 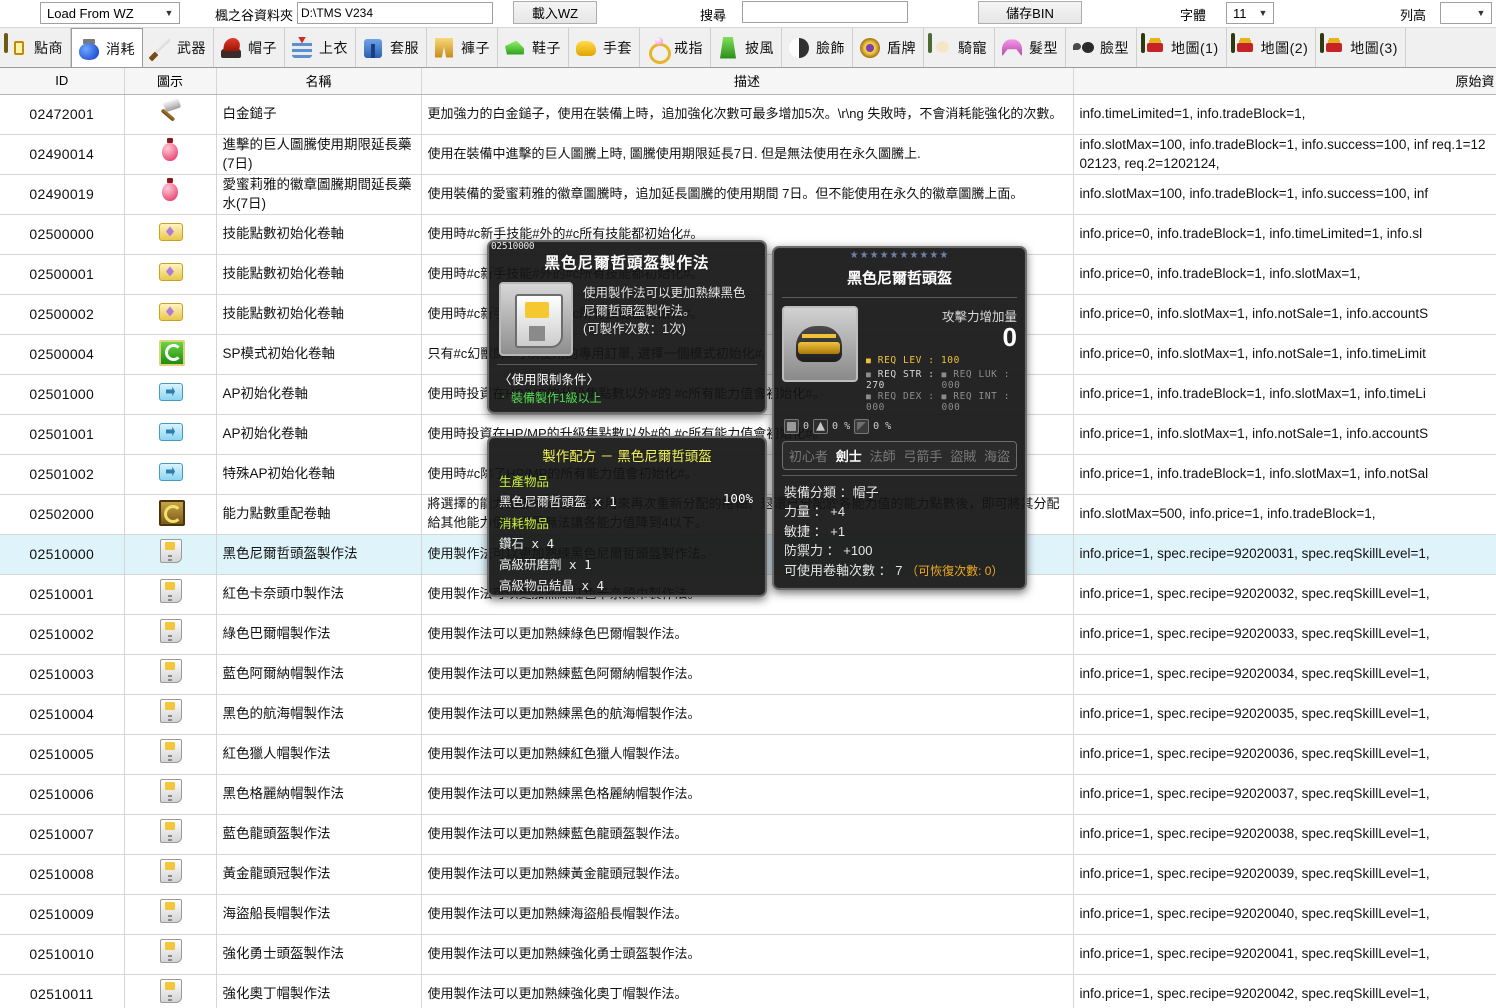 What do you see at coordinates (249, 47) in the screenshot?
I see `tab-帽子: 帽子` at bounding box center [249, 47].